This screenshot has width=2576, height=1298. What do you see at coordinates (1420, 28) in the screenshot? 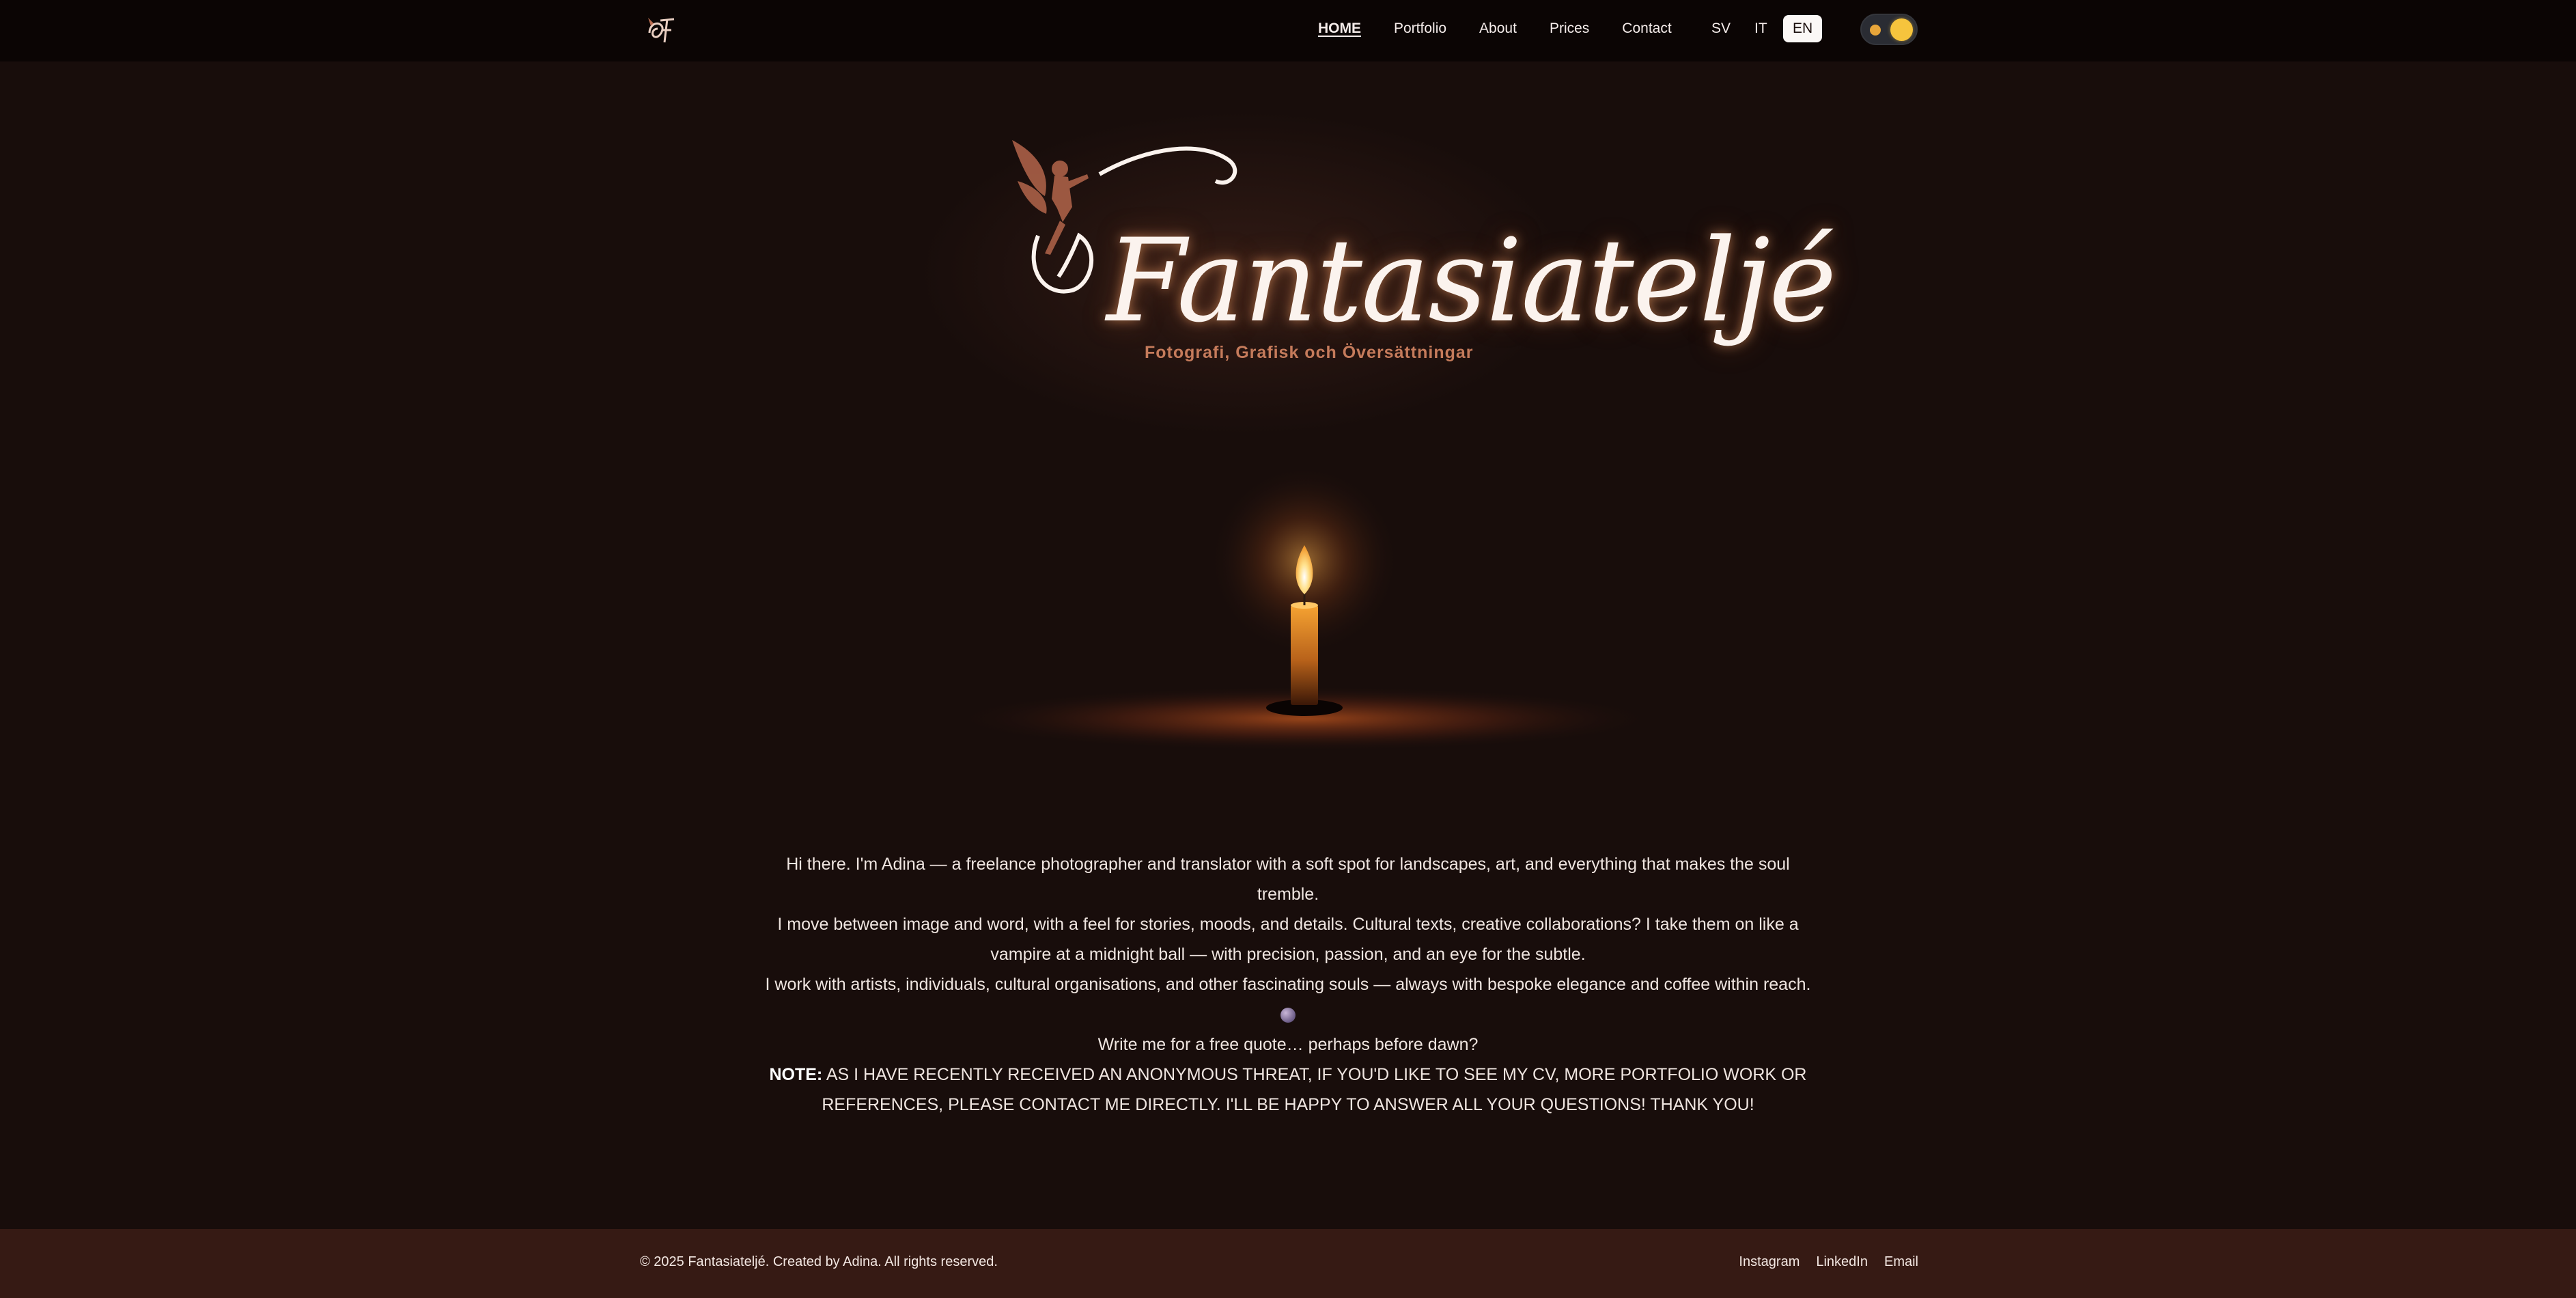
I see `nav-link-portfolio: Portfolio` at bounding box center [1420, 28].